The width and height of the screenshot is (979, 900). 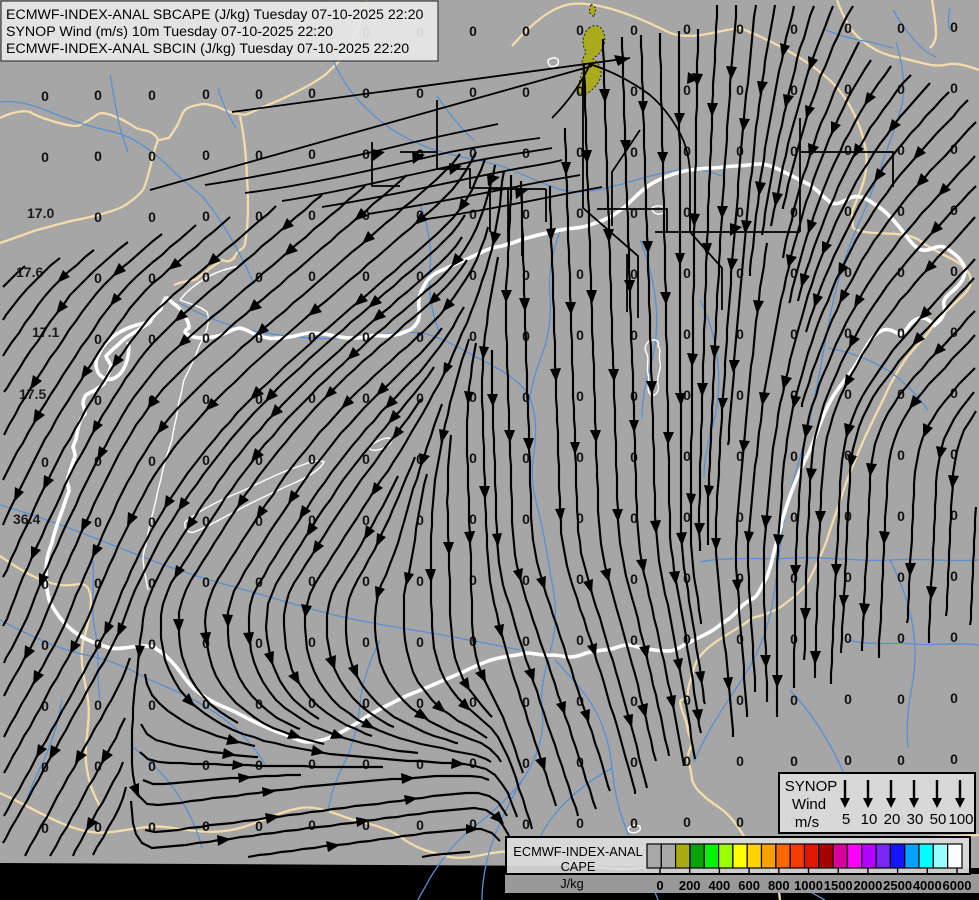 What do you see at coordinates (45, 332) in the screenshot?
I see `svg-text: 17.1` at bounding box center [45, 332].